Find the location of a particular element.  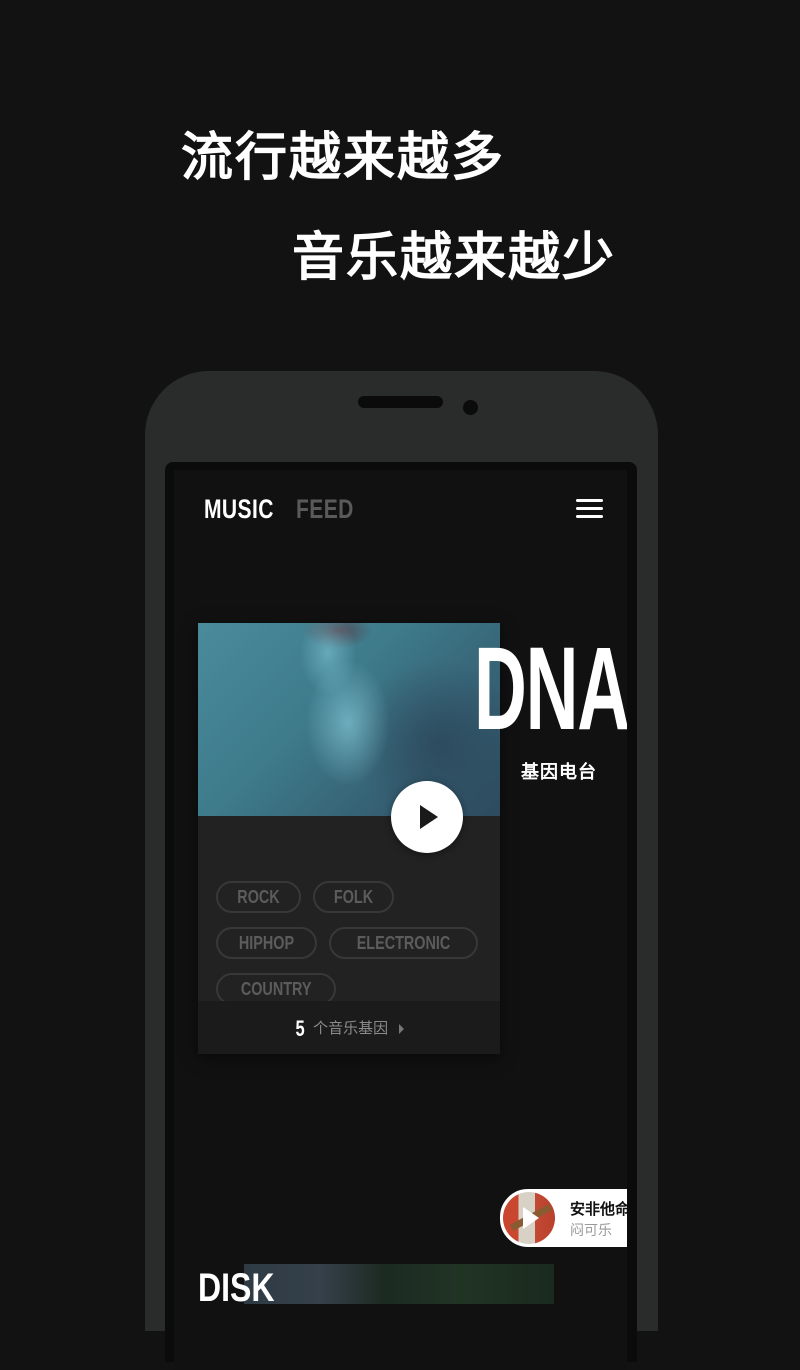

tag-hiphop: HIPHOP is located at coordinates (267, 943).